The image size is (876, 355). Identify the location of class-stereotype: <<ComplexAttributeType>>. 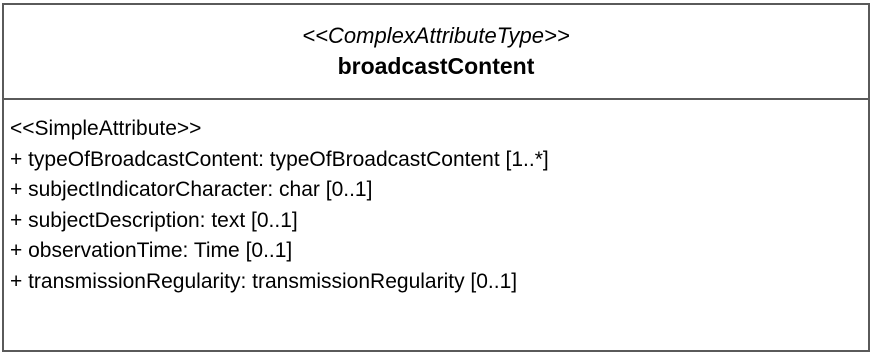
(436, 35).